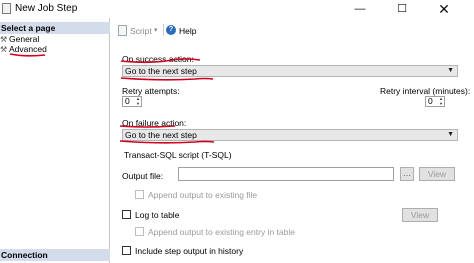  What do you see at coordinates (420, 215) in the screenshot?
I see `view-log-table-button: View` at bounding box center [420, 215].